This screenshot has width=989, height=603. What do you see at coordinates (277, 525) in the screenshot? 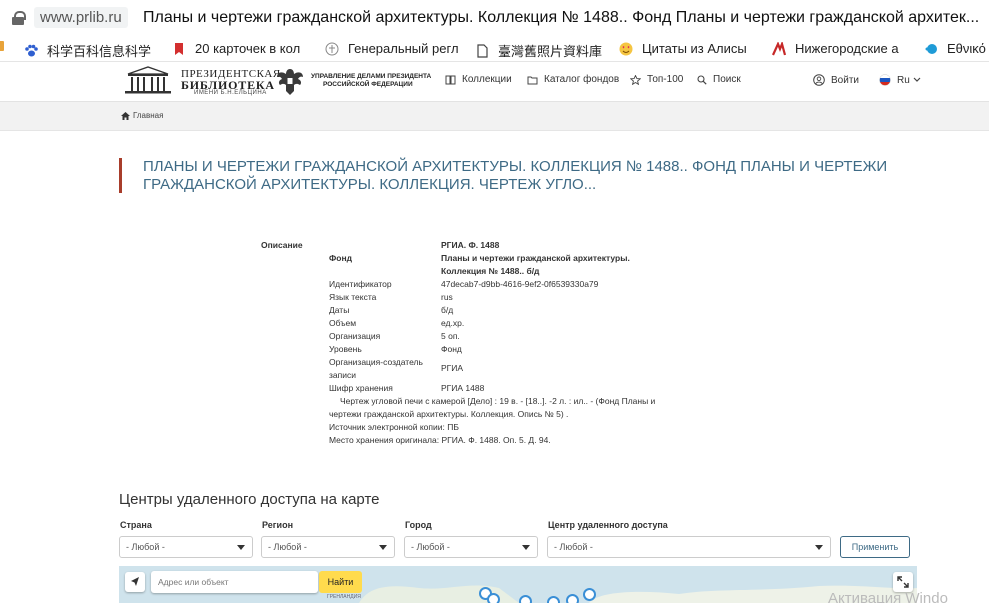
I see `region-filter-label: Регион` at bounding box center [277, 525].